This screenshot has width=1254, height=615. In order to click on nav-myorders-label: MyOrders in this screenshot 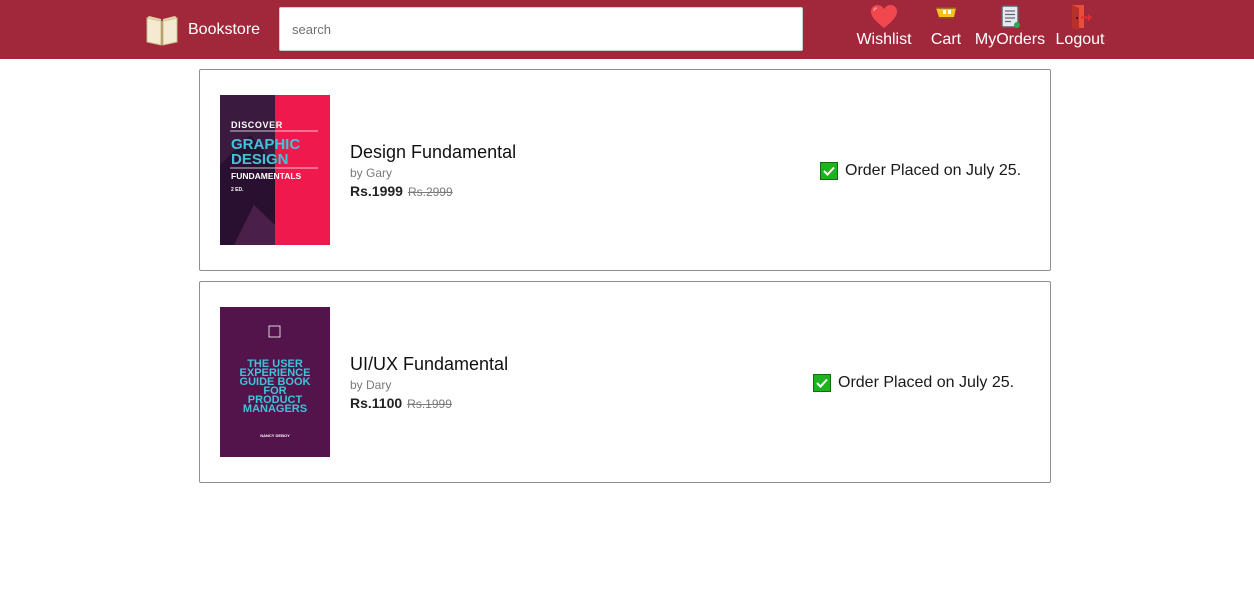, I will do `click(1010, 39)`.